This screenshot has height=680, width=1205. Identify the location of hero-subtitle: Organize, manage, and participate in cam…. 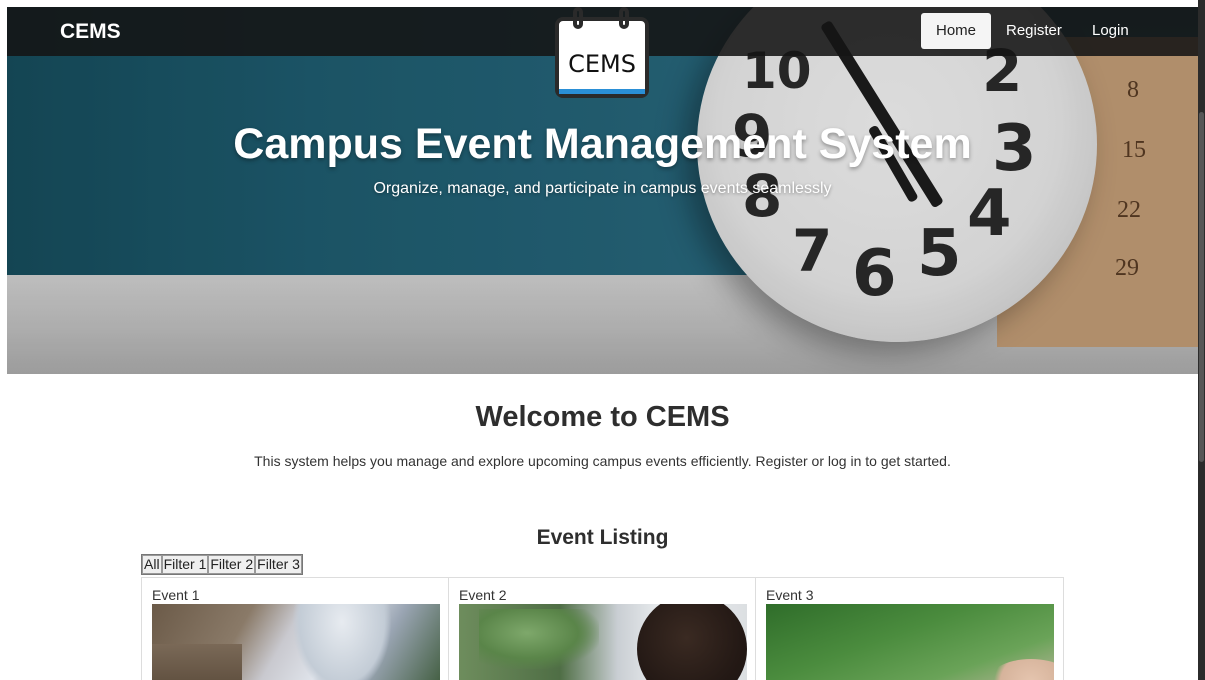
(602, 188).